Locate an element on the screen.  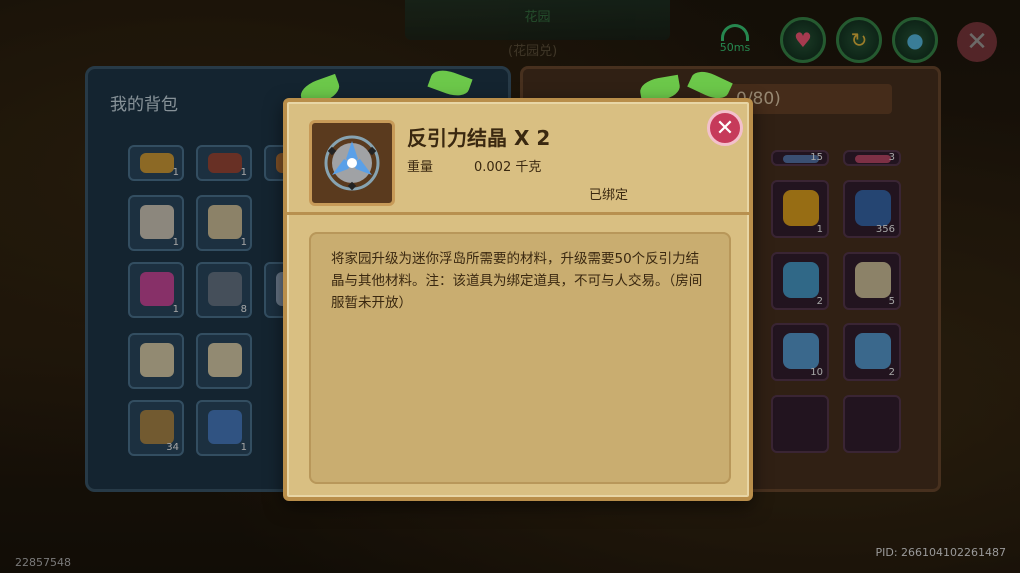
player-id: PID: 266104102261487 is located at coordinates (940, 552).